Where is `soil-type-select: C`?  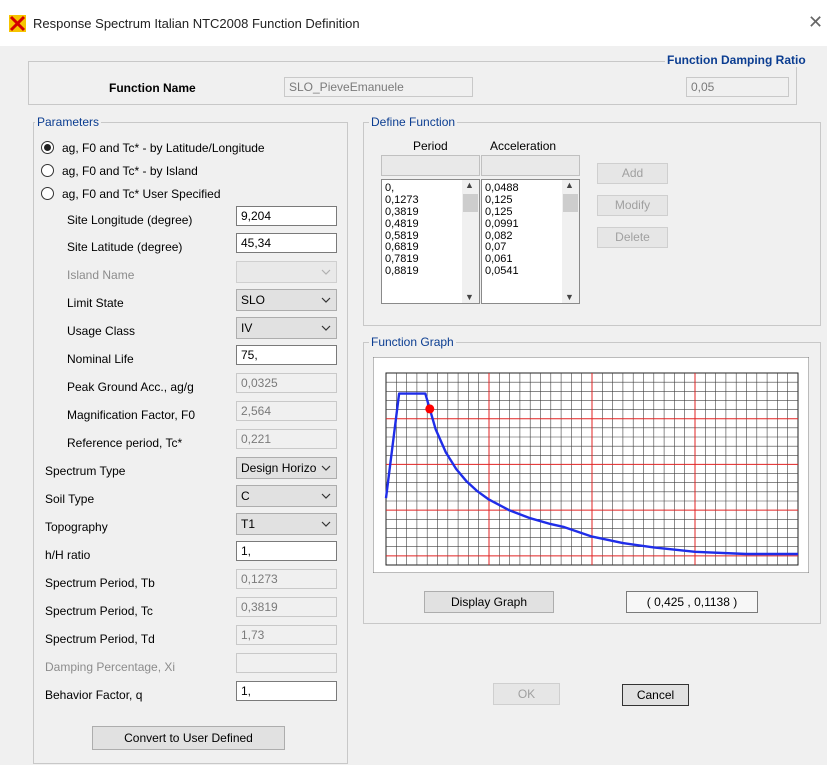
soil-type-select: C is located at coordinates (286, 496).